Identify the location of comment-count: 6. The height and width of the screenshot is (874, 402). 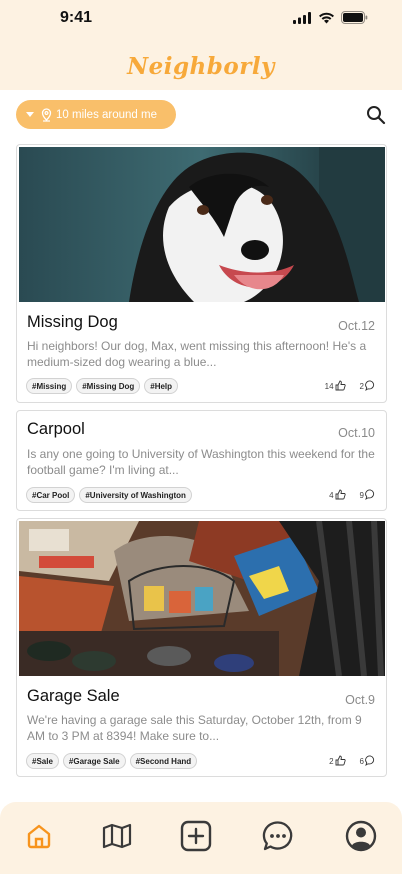
(361, 761).